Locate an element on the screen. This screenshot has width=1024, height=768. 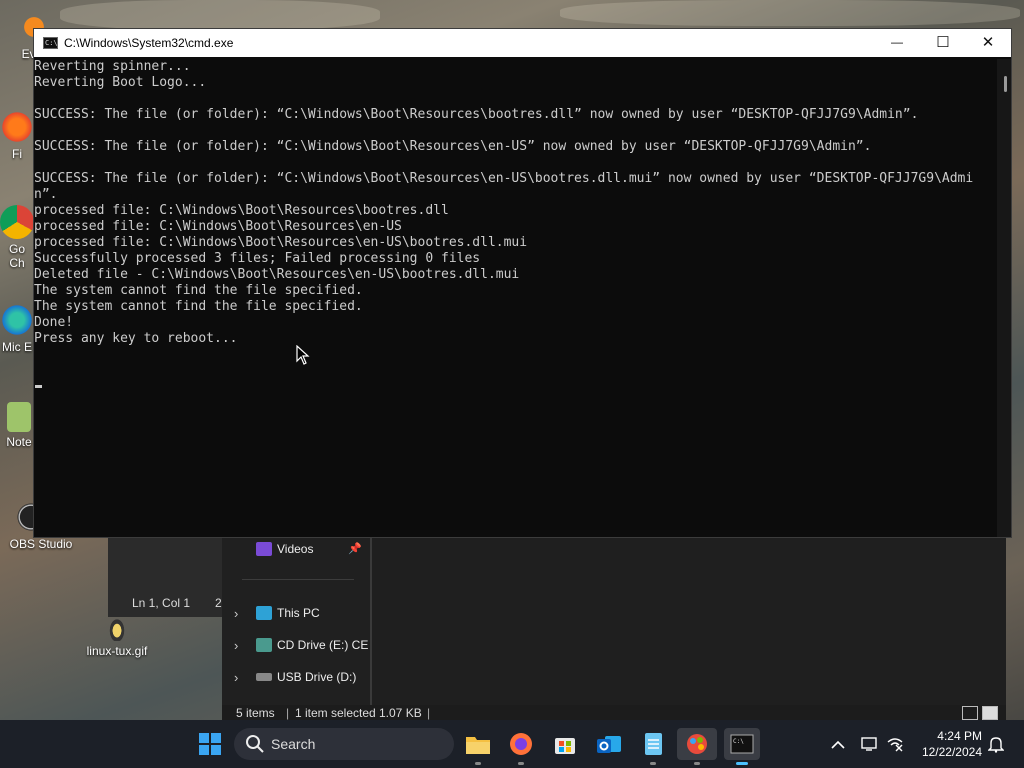
this-pc-icon is located at coordinates (264, 613).